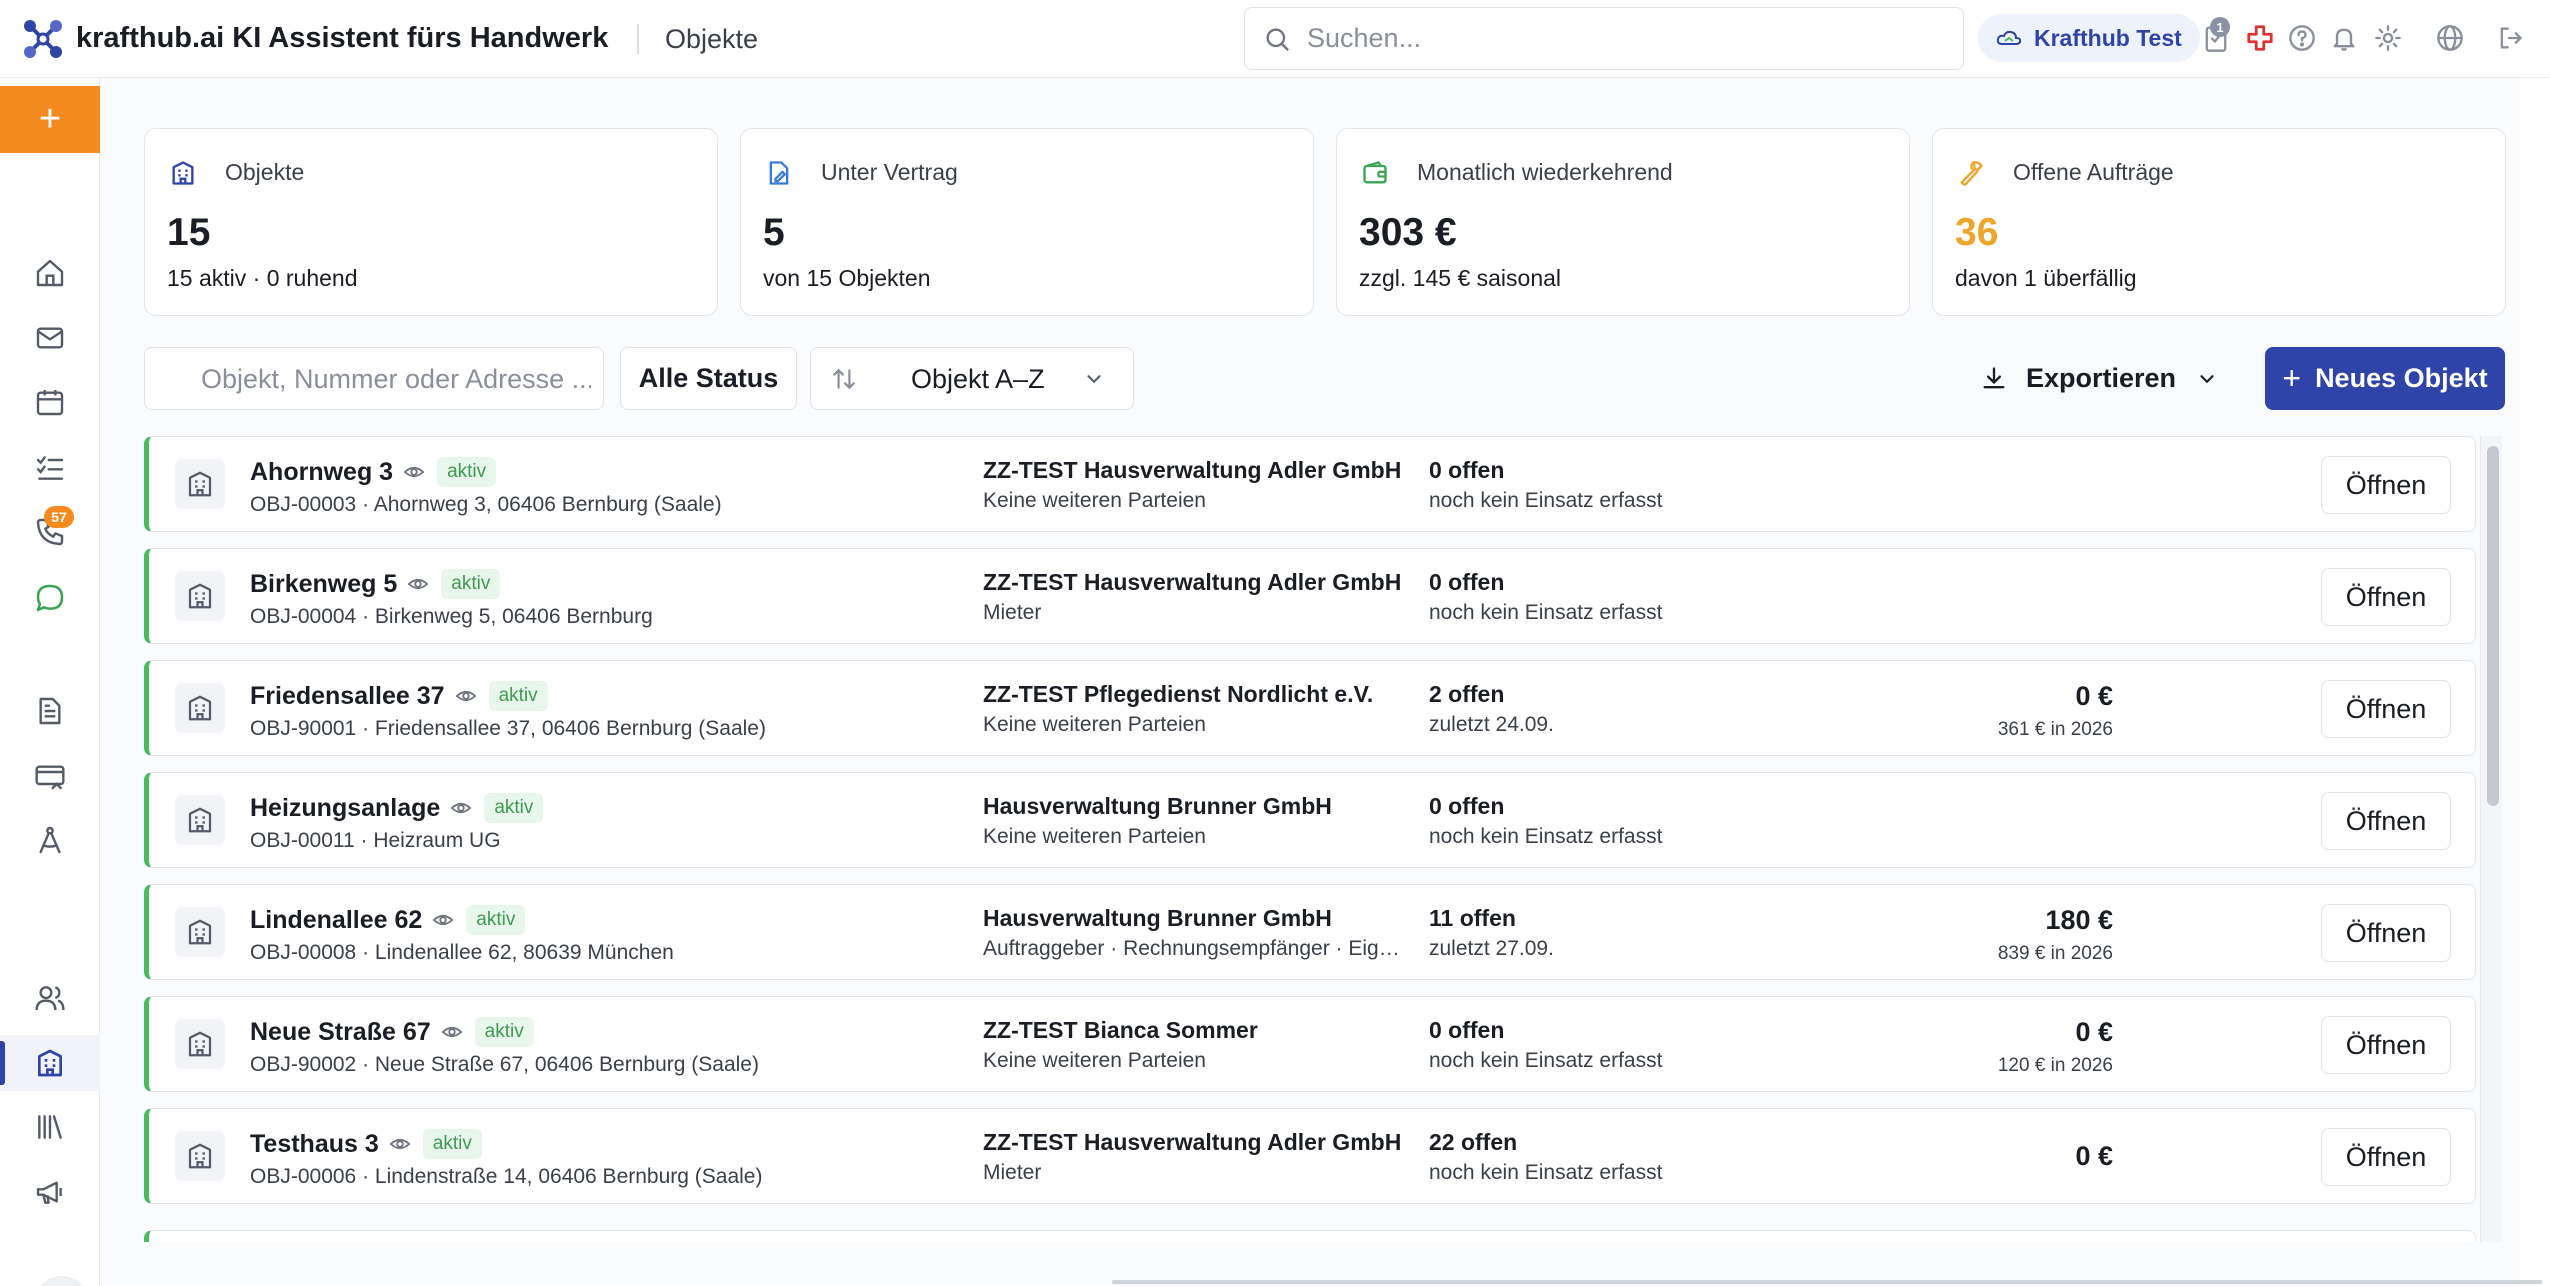  What do you see at coordinates (2493, 626) in the screenshot?
I see `list-scrollbar-thumb` at bounding box center [2493, 626].